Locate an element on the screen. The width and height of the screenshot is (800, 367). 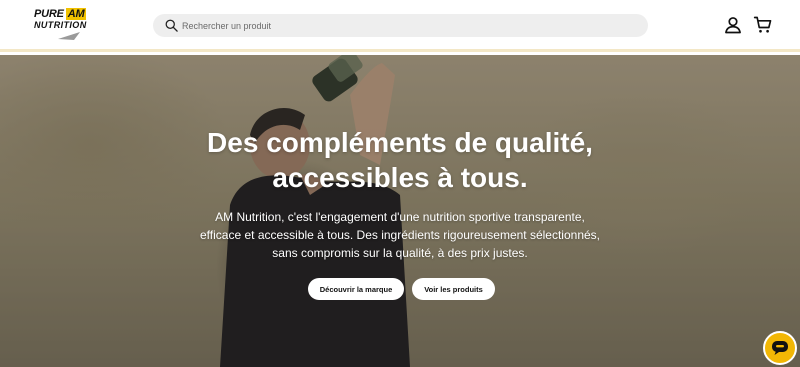
view-products-button: Voir les produits is located at coordinates (453, 289).